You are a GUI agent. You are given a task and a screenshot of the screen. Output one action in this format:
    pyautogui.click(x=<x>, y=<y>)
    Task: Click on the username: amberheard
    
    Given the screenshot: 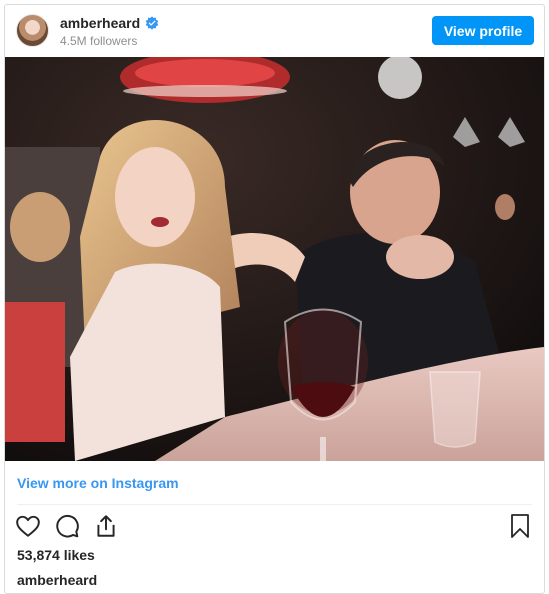 What is the action you would take?
    pyautogui.click(x=100, y=23)
    